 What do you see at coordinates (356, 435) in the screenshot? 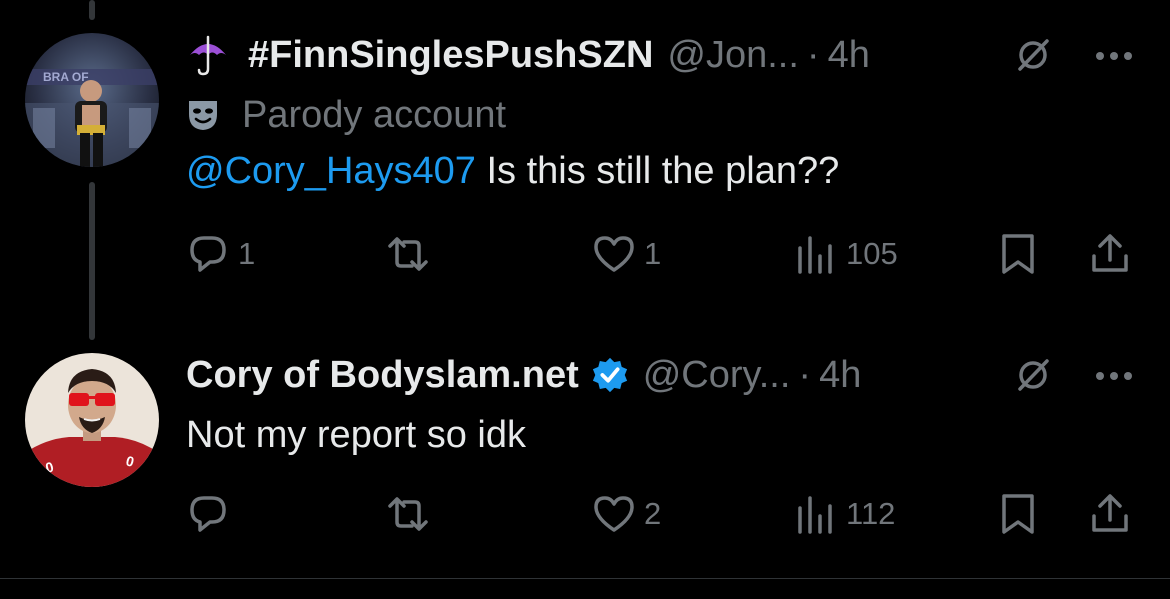
I see `tweet-text-2: Not my report so idk` at bounding box center [356, 435].